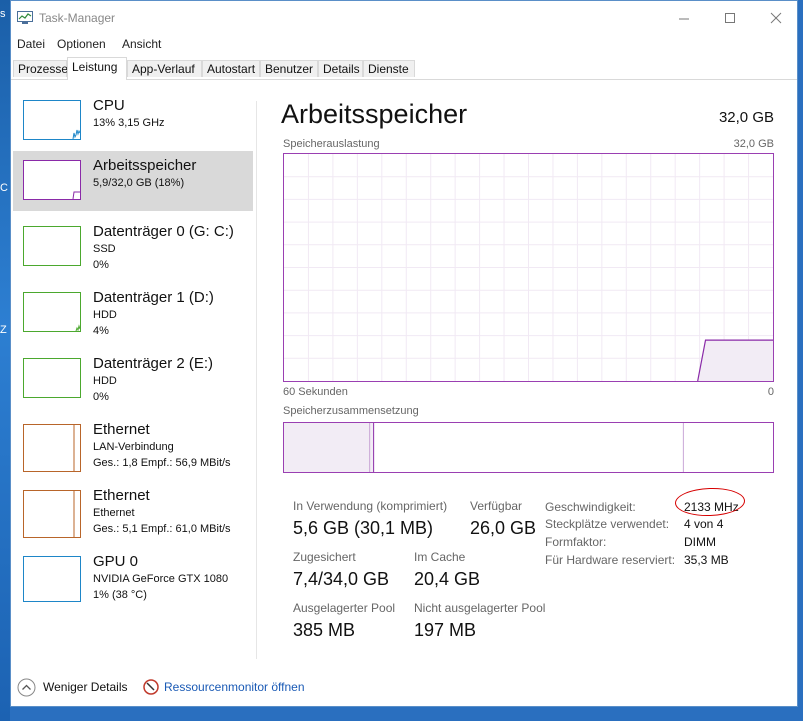 This screenshot has height=721, width=803. I want to click on tab-startup: Autostart, so click(231, 68).